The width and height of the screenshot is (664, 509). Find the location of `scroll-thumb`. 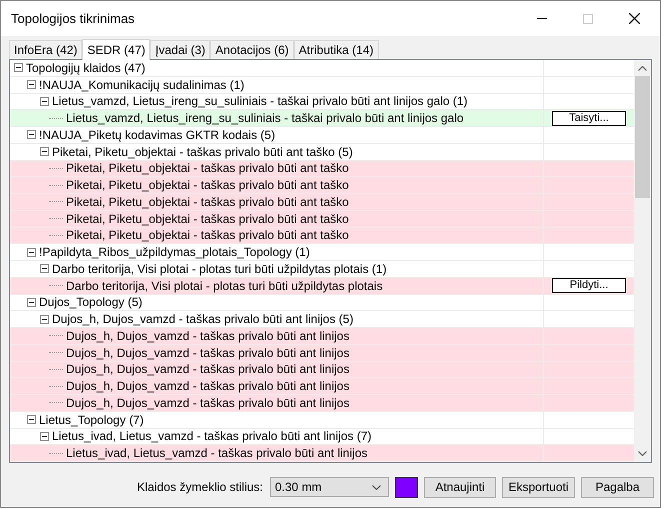

scroll-thumb is located at coordinates (642, 137).